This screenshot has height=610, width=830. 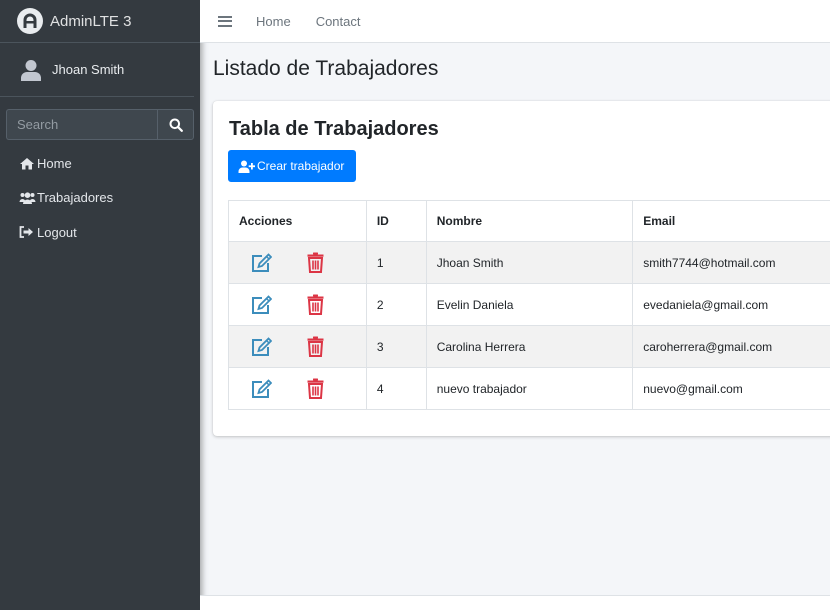 What do you see at coordinates (731, 346) in the screenshot?
I see `cell-email: caroherrera@gmail.com` at bounding box center [731, 346].